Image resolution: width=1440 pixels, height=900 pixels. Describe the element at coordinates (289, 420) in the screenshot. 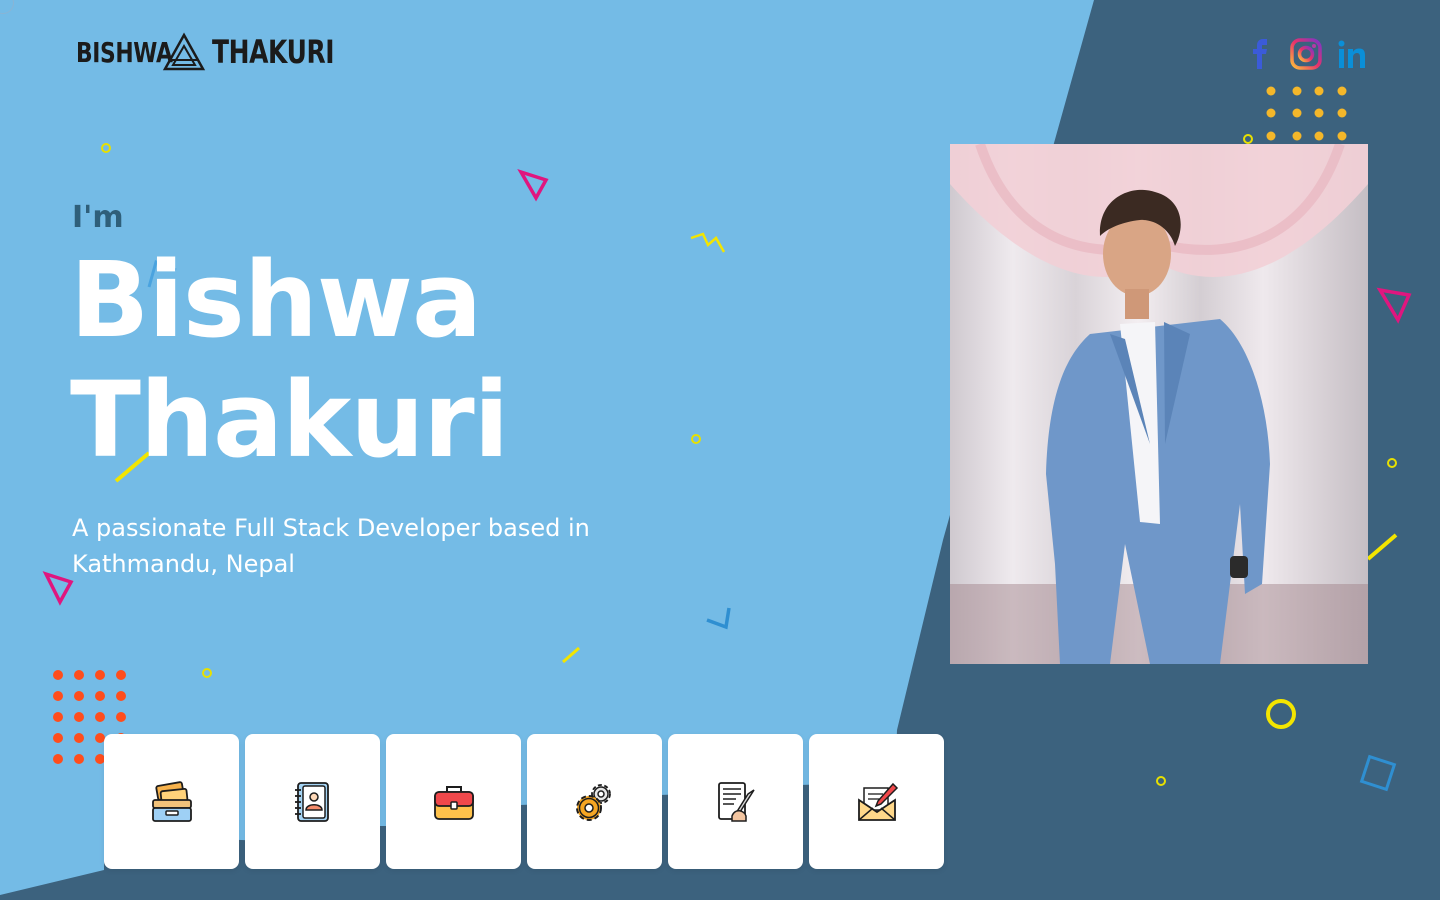

I see `hero-last-name: Thakuri` at that location.